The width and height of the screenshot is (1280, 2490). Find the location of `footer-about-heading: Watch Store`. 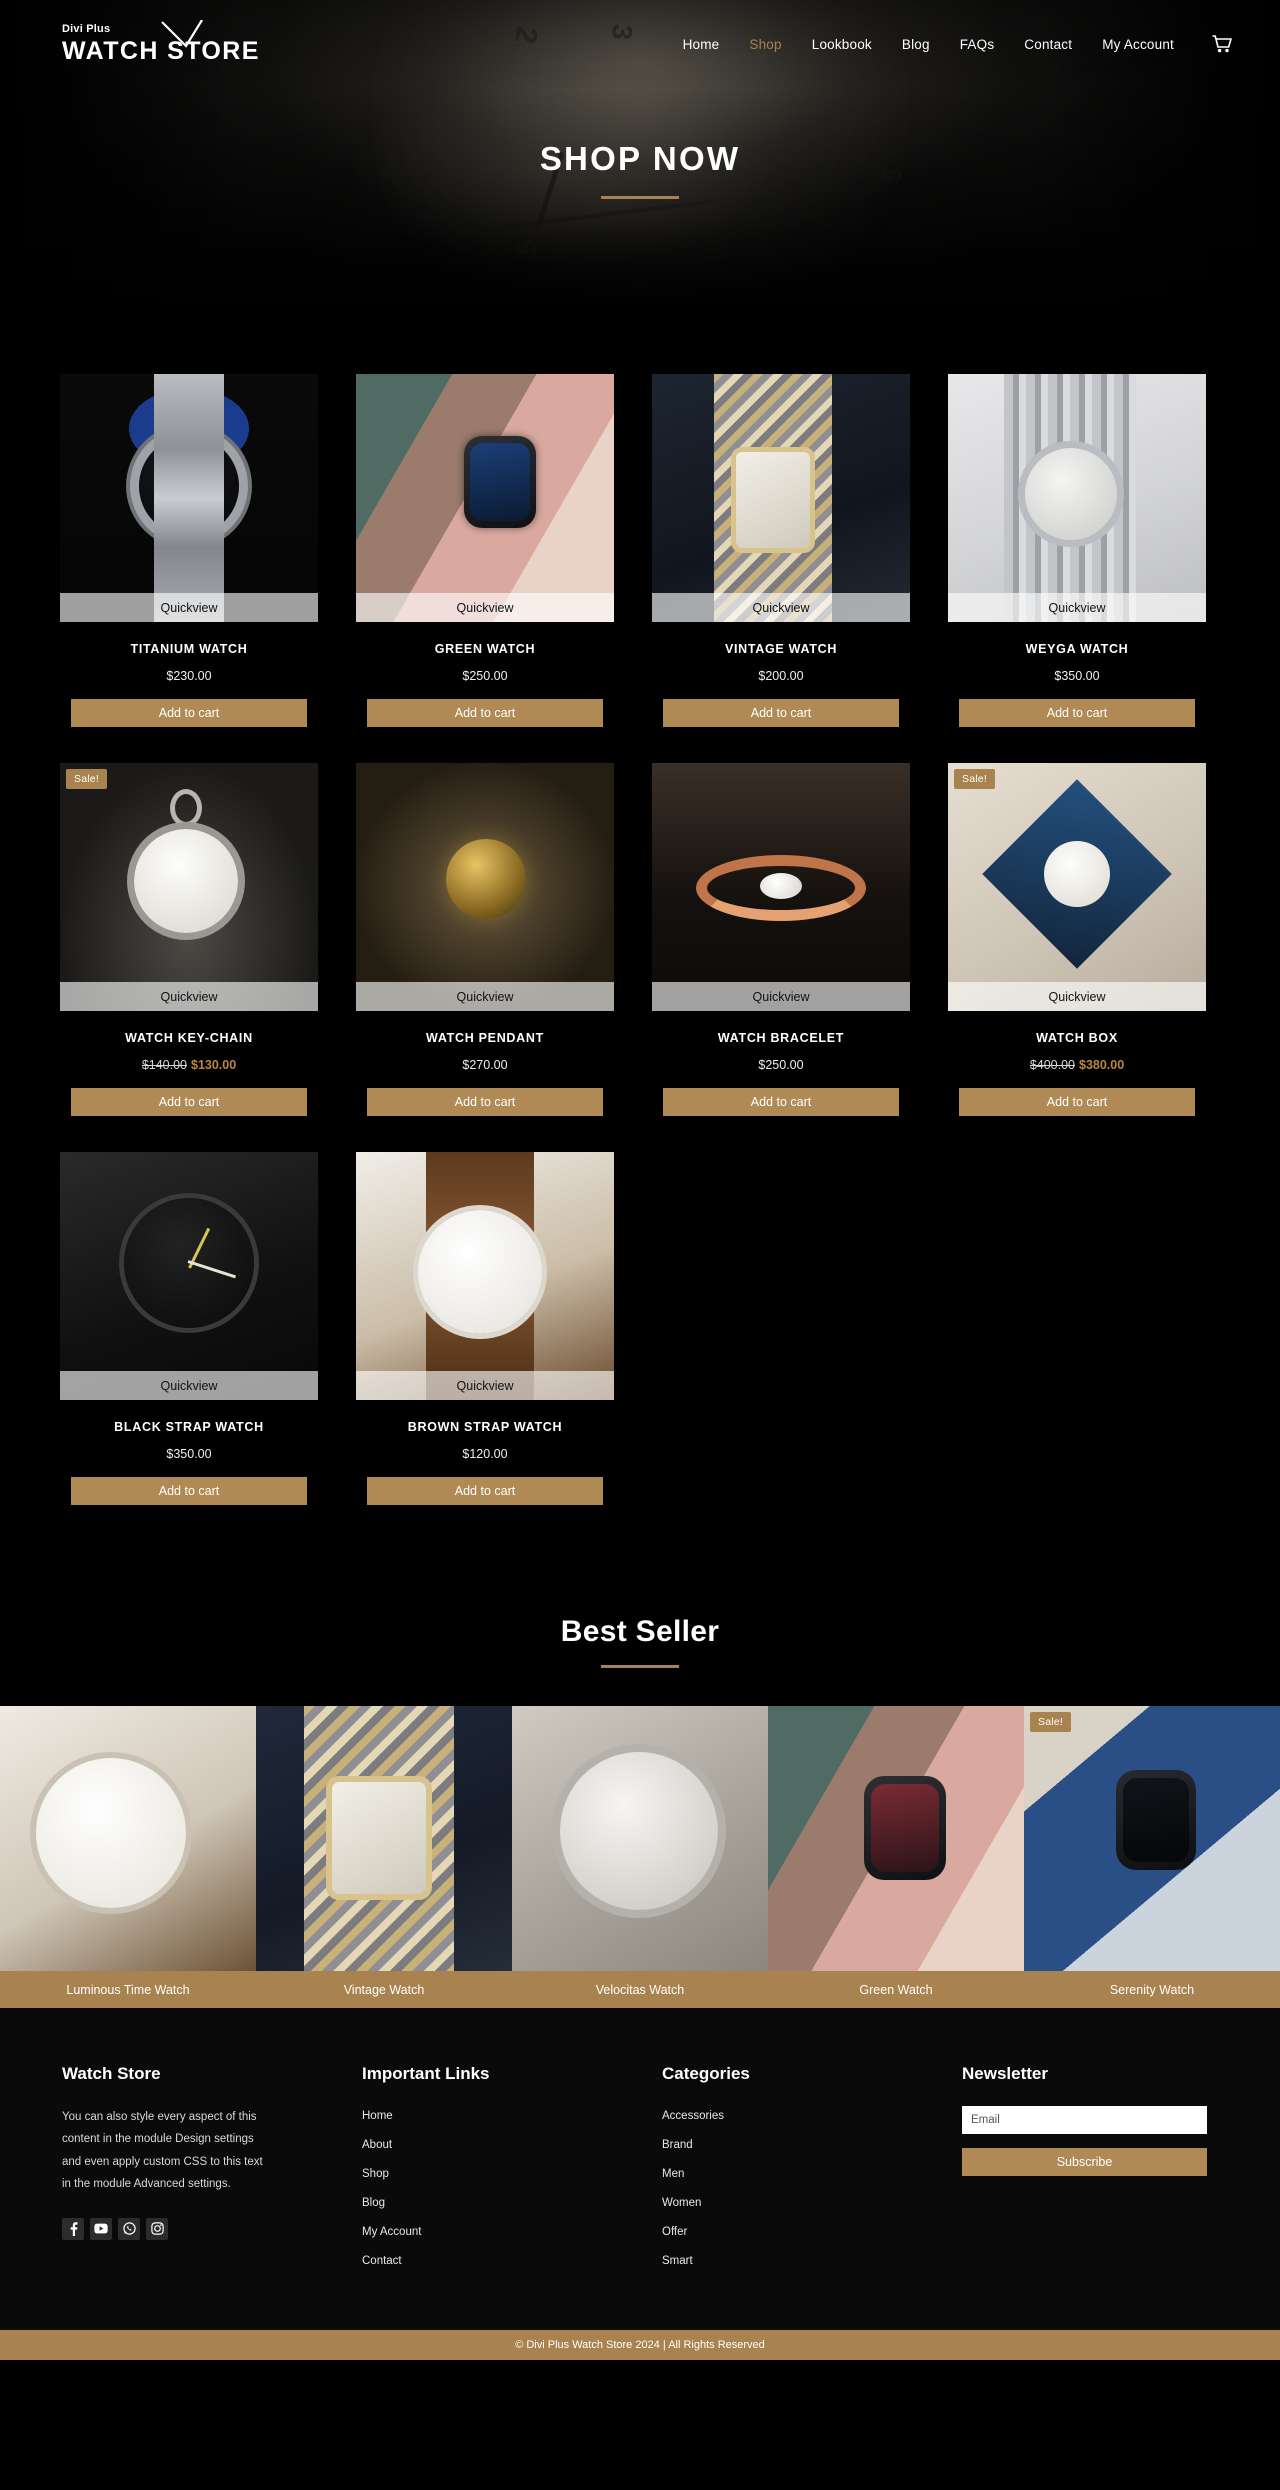

footer-about-heading: Watch Store is located at coordinates (111, 2073).